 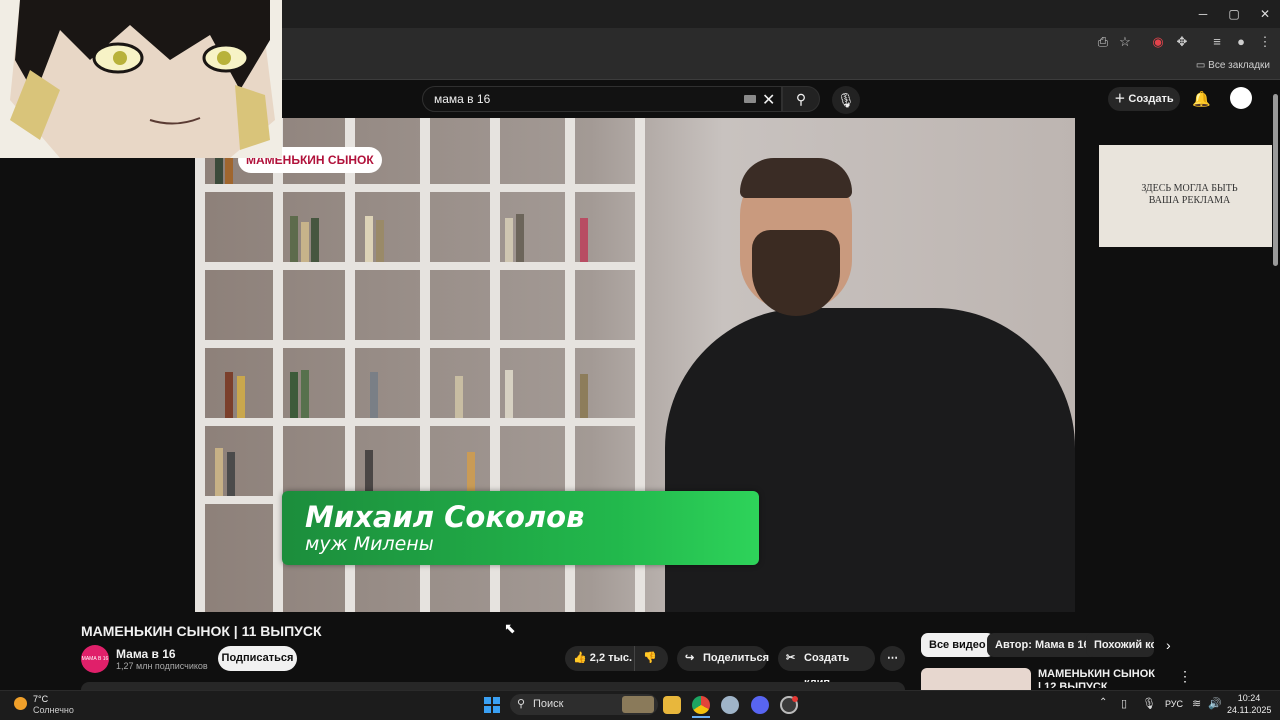 I want to click on chrome-icon, so click(x=701, y=705).